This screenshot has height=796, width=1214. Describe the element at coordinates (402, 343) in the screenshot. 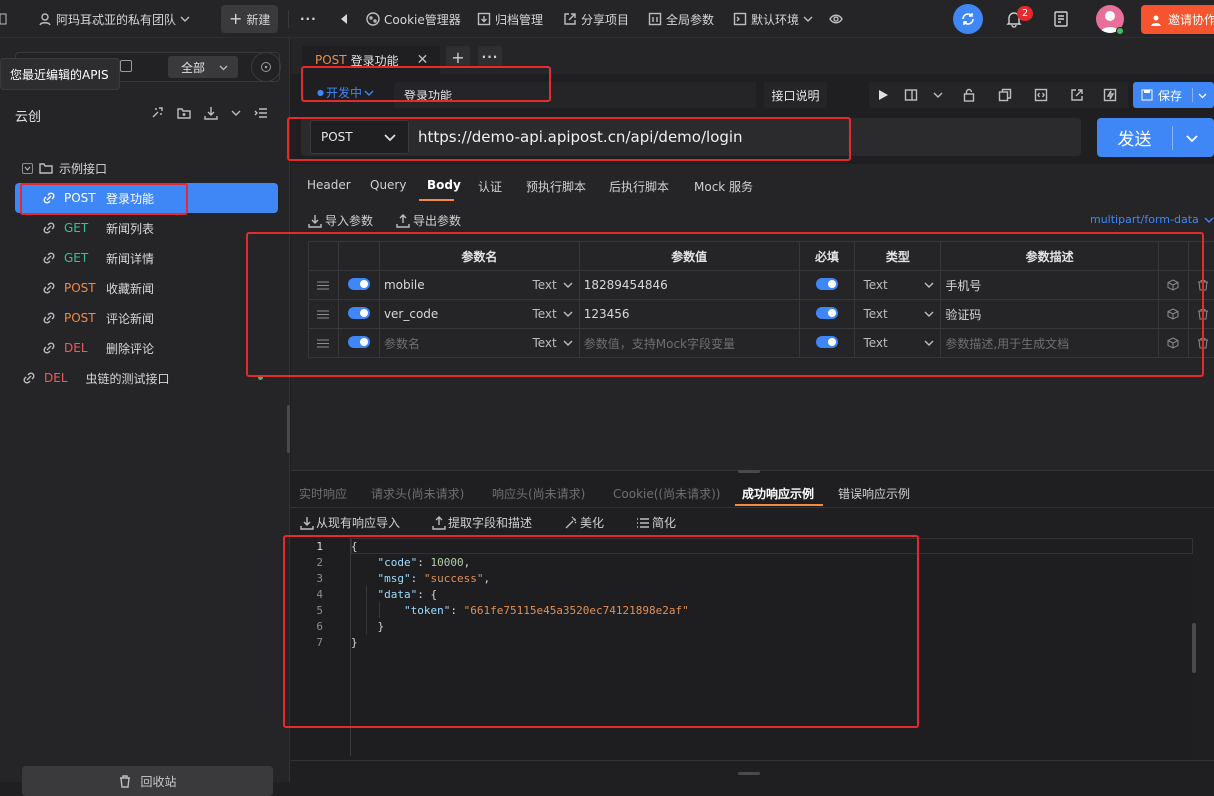

I see `param-name: 参数名` at that location.